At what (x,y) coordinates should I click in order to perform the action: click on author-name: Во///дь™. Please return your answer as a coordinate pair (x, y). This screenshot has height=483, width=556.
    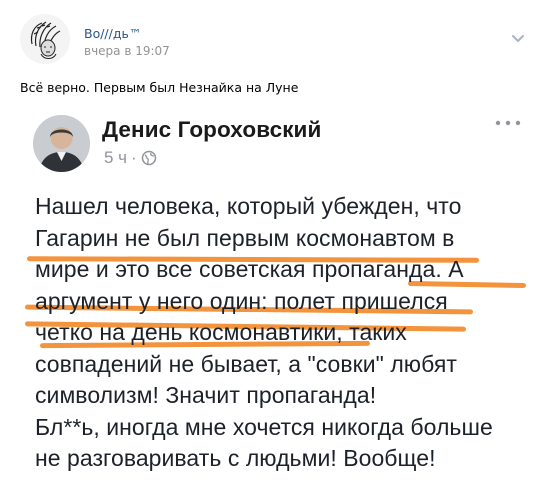
    Looking at the image, I should click on (112, 33).